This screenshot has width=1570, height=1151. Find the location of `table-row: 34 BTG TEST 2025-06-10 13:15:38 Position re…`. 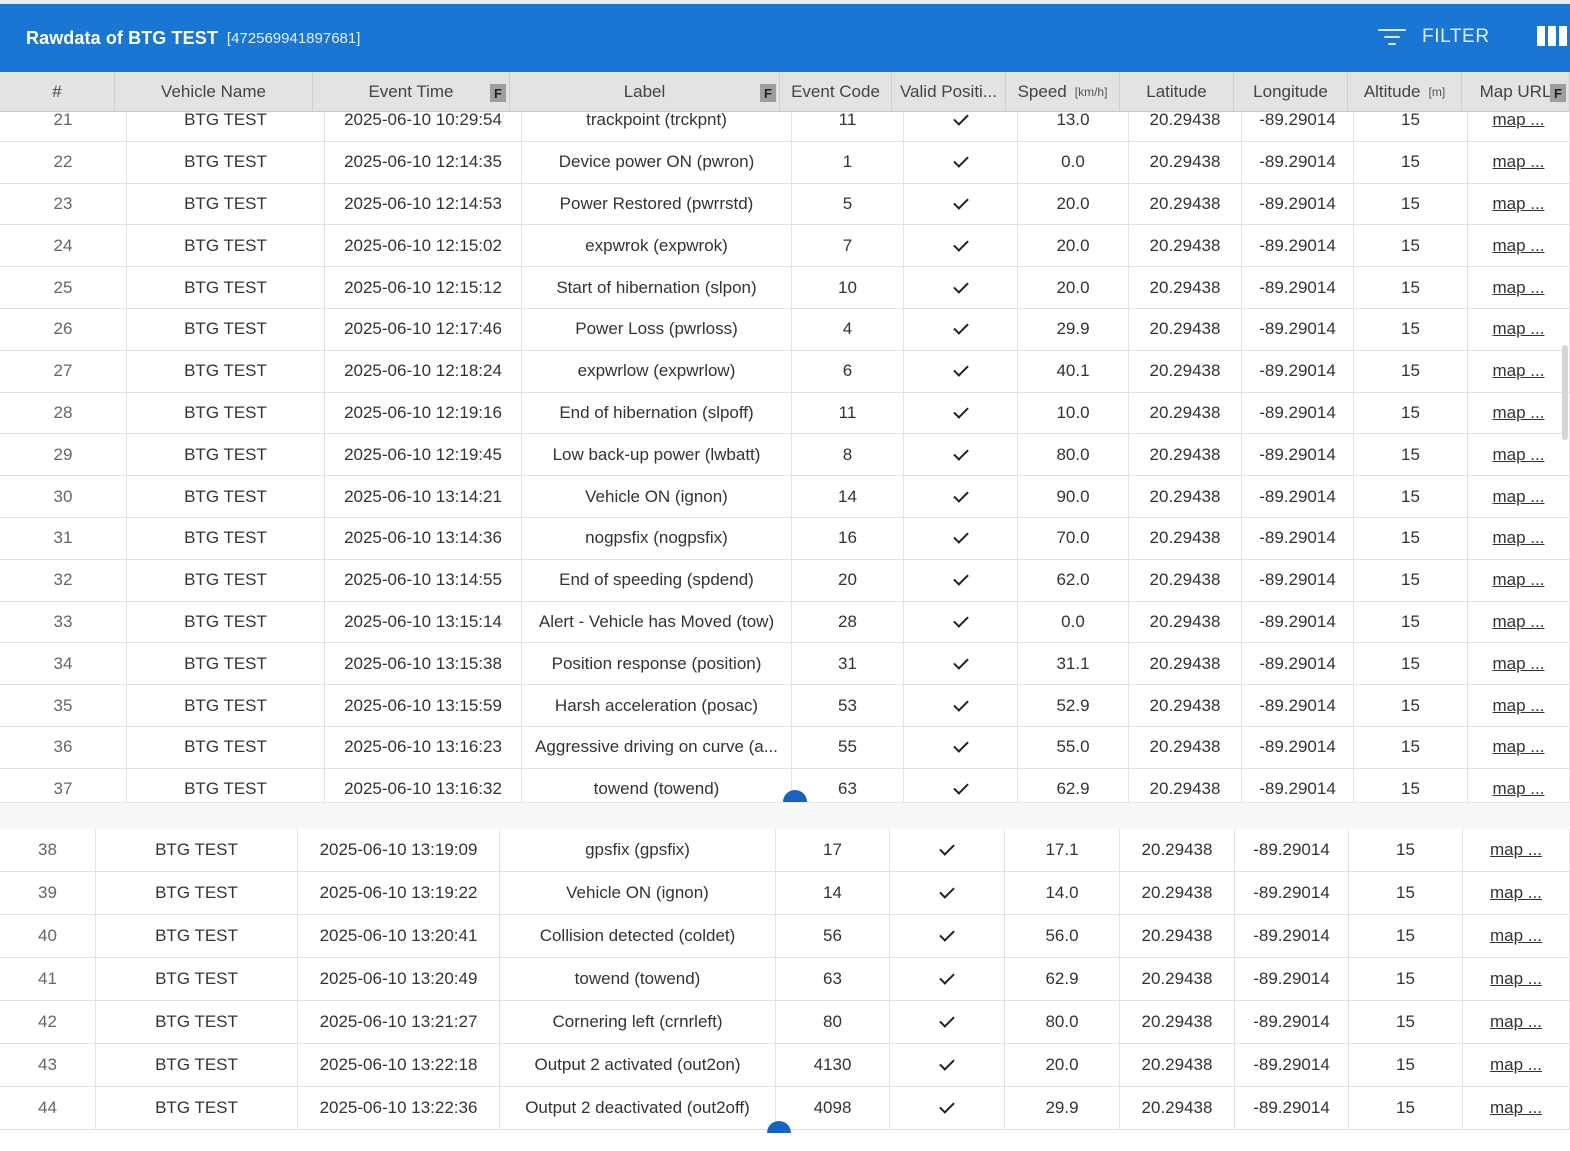

table-row: 34 BTG TEST 2025-06-10 13:15:38 Position re… is located at coordinates (785, 664).